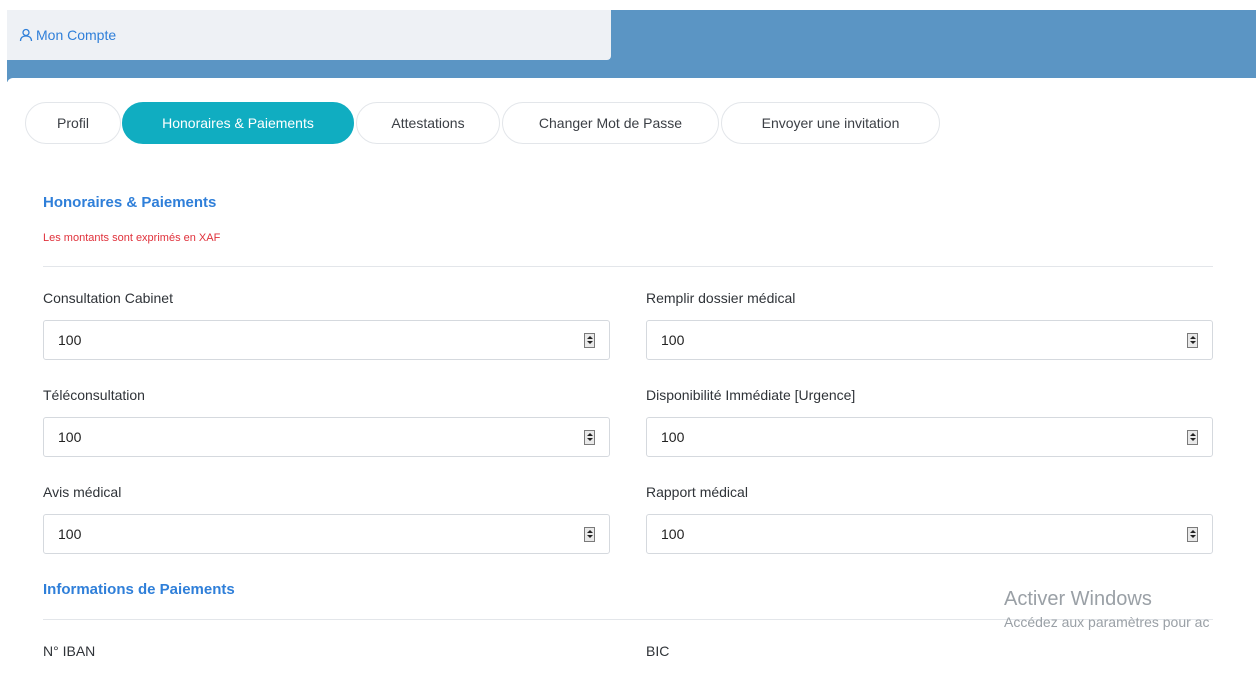 Image resolution: width=1256 pixels, height=678 pixels. Describe the element at coordinates (26, 35) in the screenshot. I see `user-icon` at that location.